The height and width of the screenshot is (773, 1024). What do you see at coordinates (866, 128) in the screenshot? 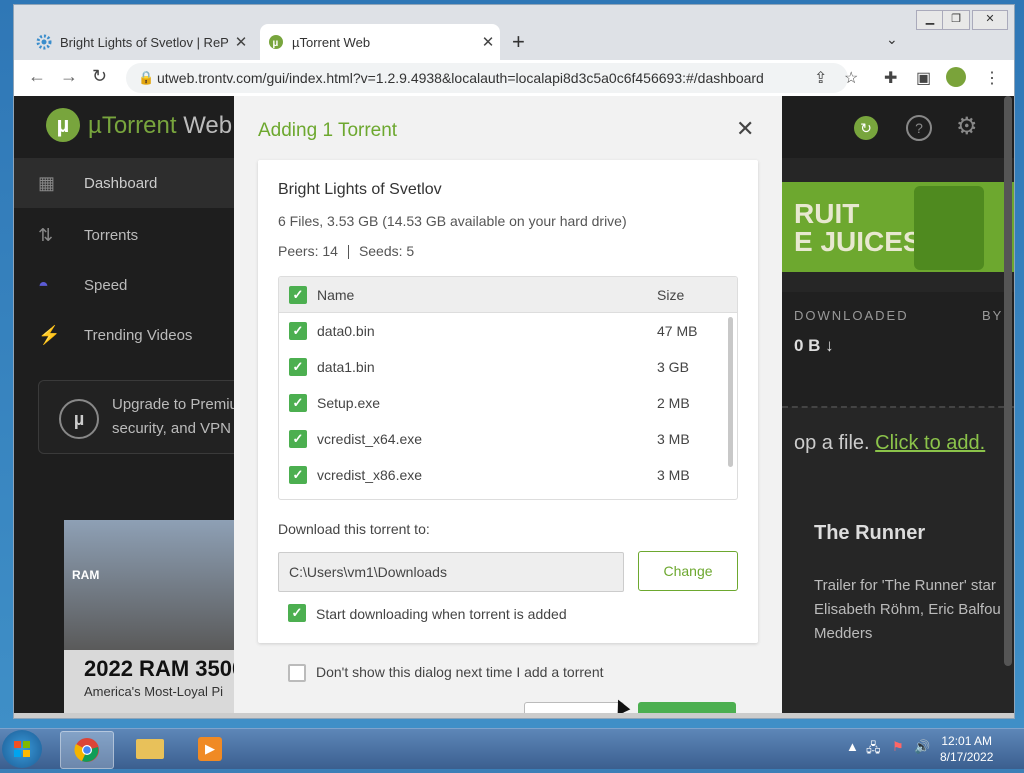
I see `remote-sync-icon: ↻` at bounding box center [866, 128].